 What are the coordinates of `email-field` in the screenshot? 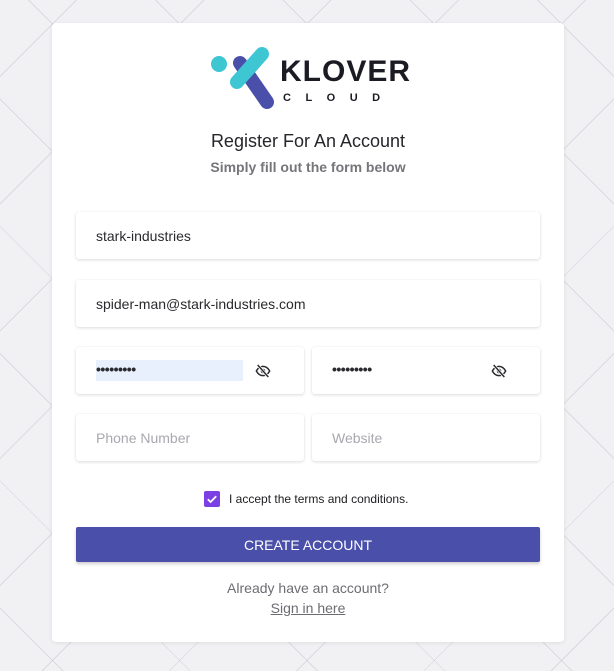 It's located at (308, 303).